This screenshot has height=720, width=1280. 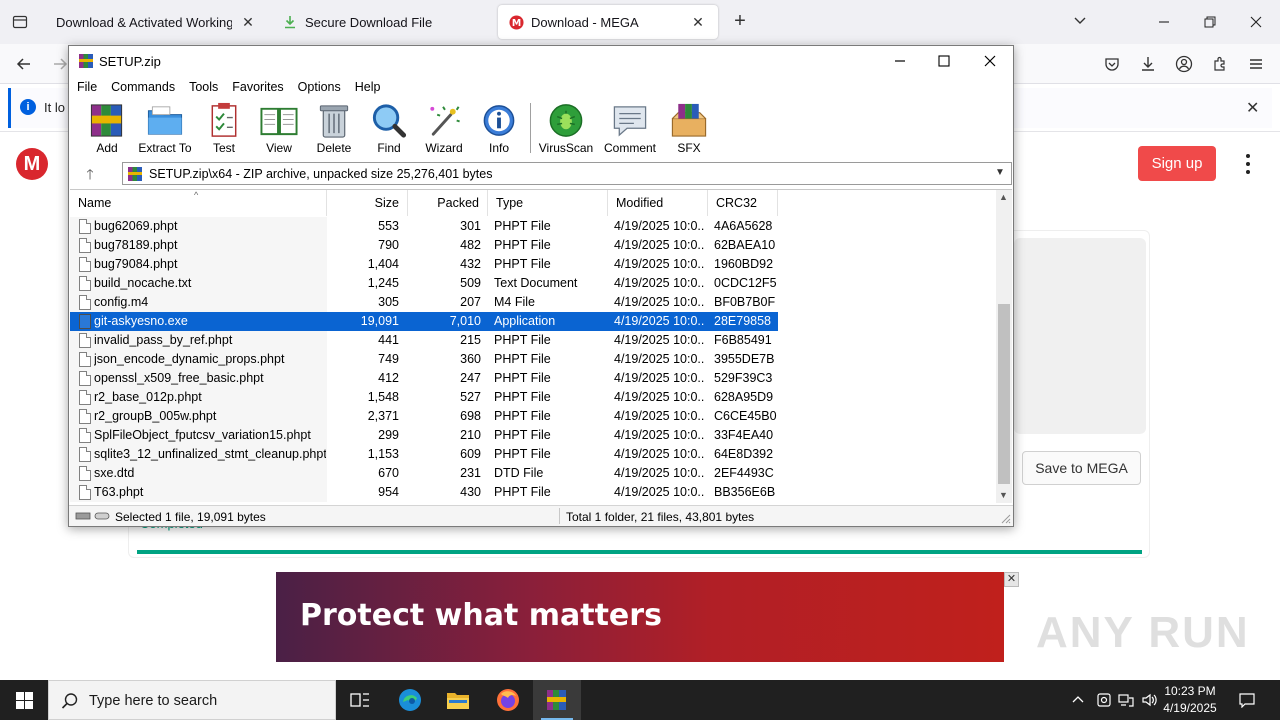 I want to click on document-file-icon, so click(x=85, y=473).